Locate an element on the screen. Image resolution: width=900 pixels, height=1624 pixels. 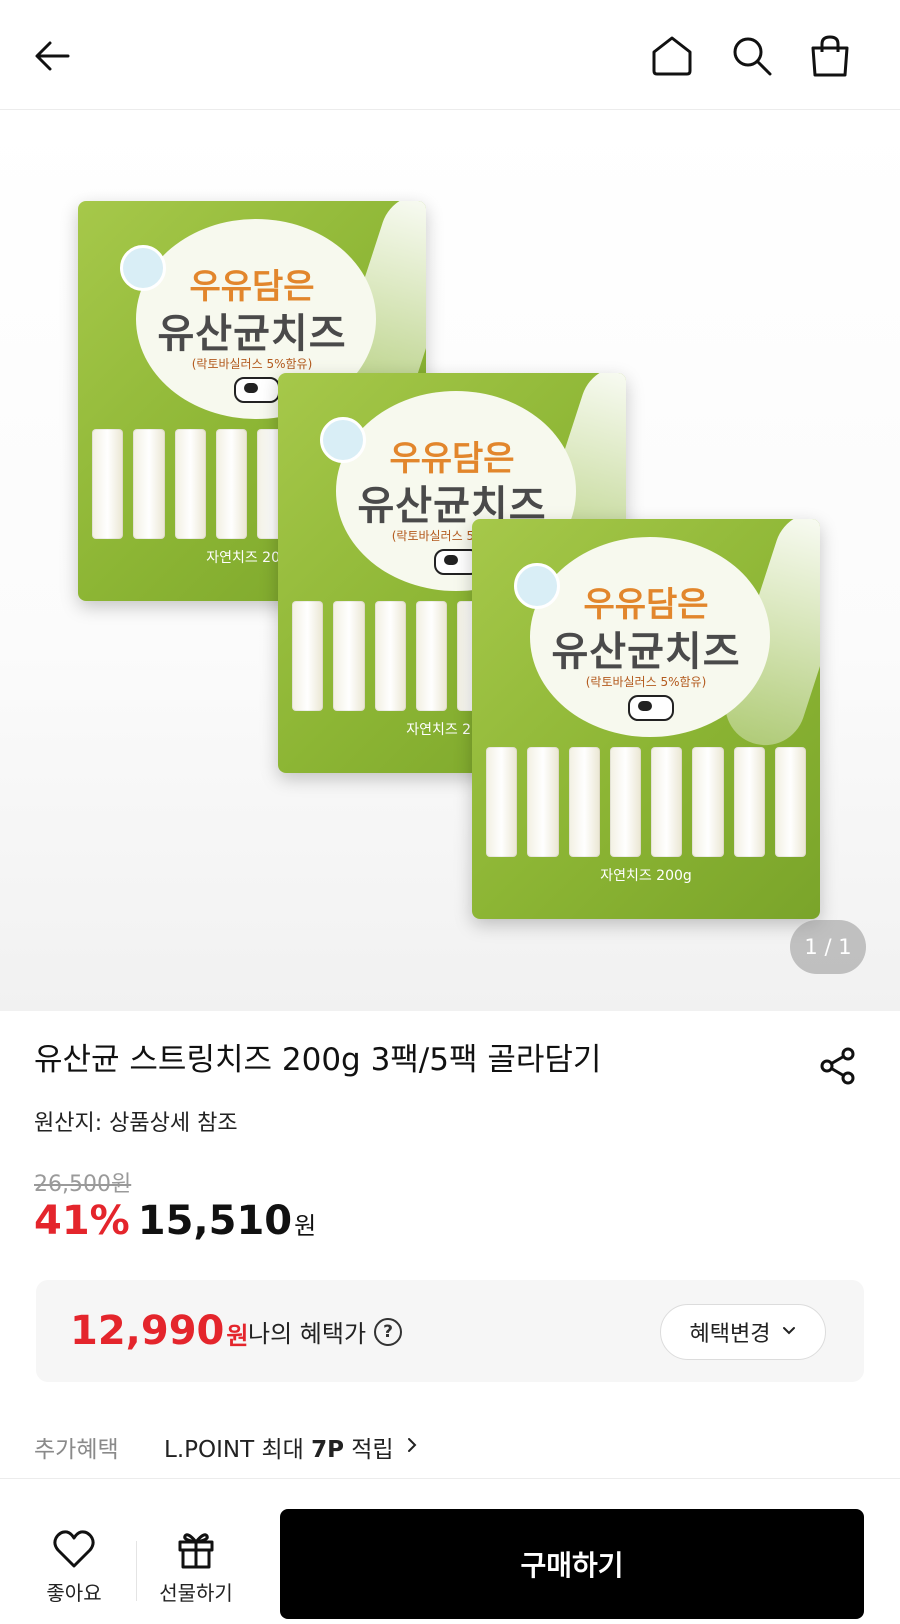
arrow-left-icon is located at coordinates (52, 56).